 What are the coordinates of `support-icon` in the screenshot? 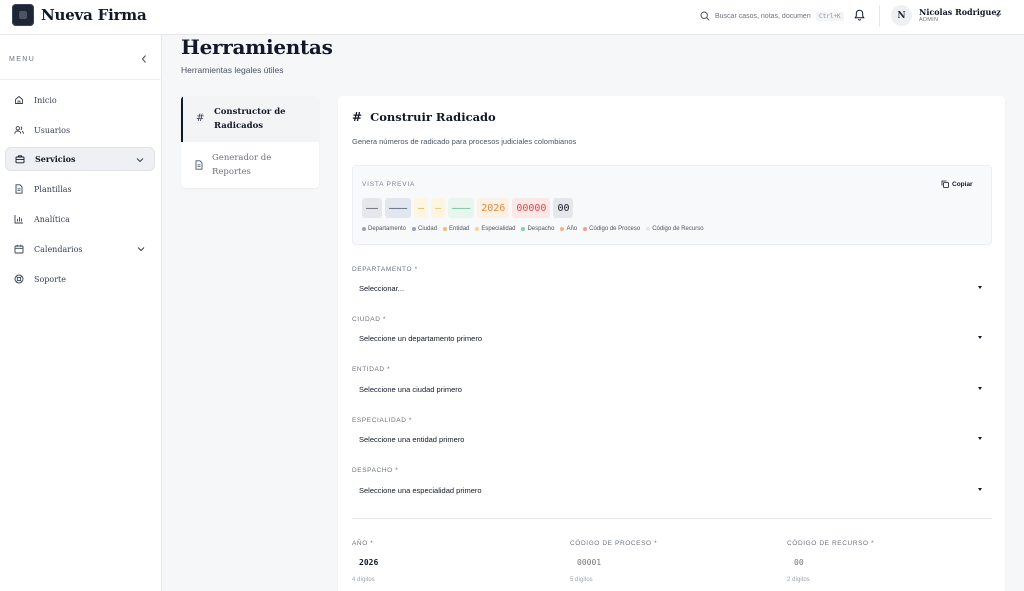 It's located at (19, 279).